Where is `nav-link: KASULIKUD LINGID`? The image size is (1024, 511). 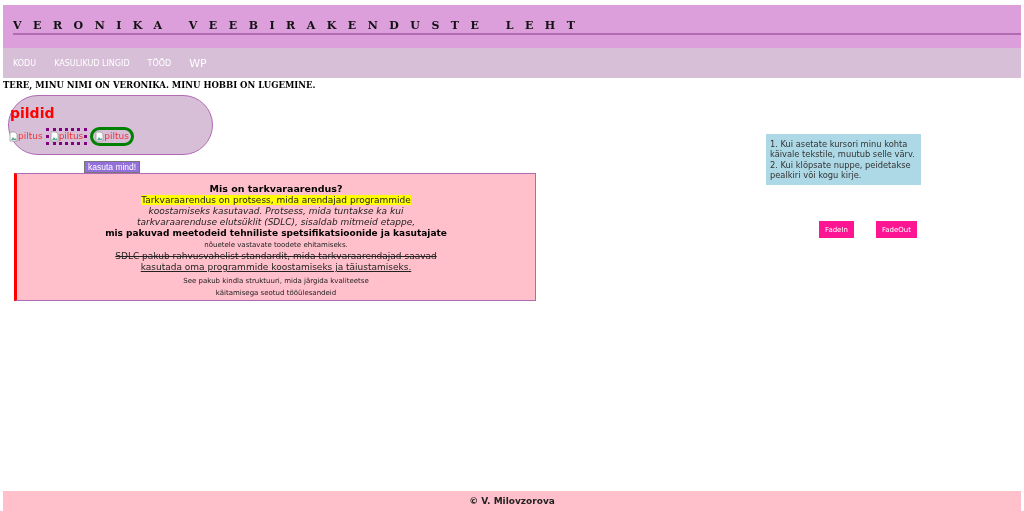
nav-link: KASULIKUD LINGID is located at coordinates (92, 63).